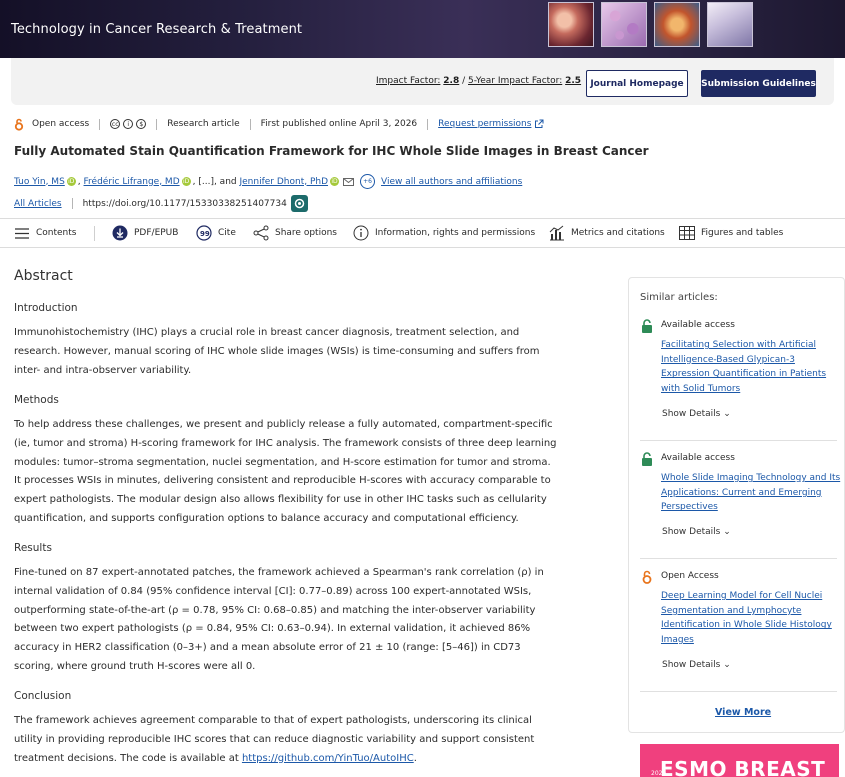 This screenshot has height=777, width=845. What do you see at coordinates (444, 233) in the screenshot?
I see `information-button: Information, rights and permissions` at bounding box center [444, 233].